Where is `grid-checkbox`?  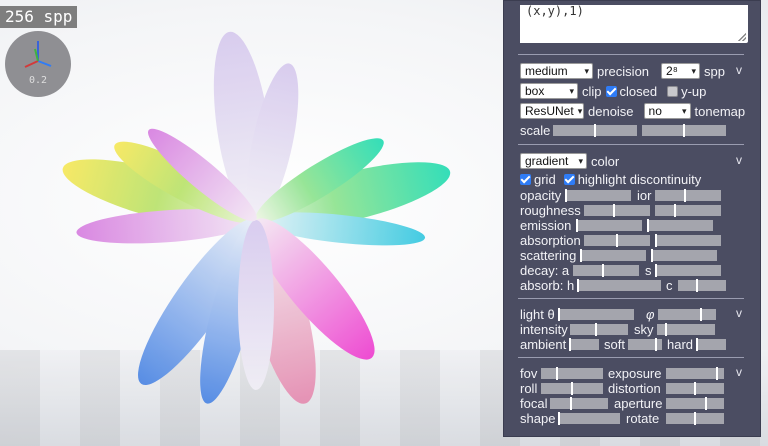 grid-checkbox is located at coordinates (525, 179).